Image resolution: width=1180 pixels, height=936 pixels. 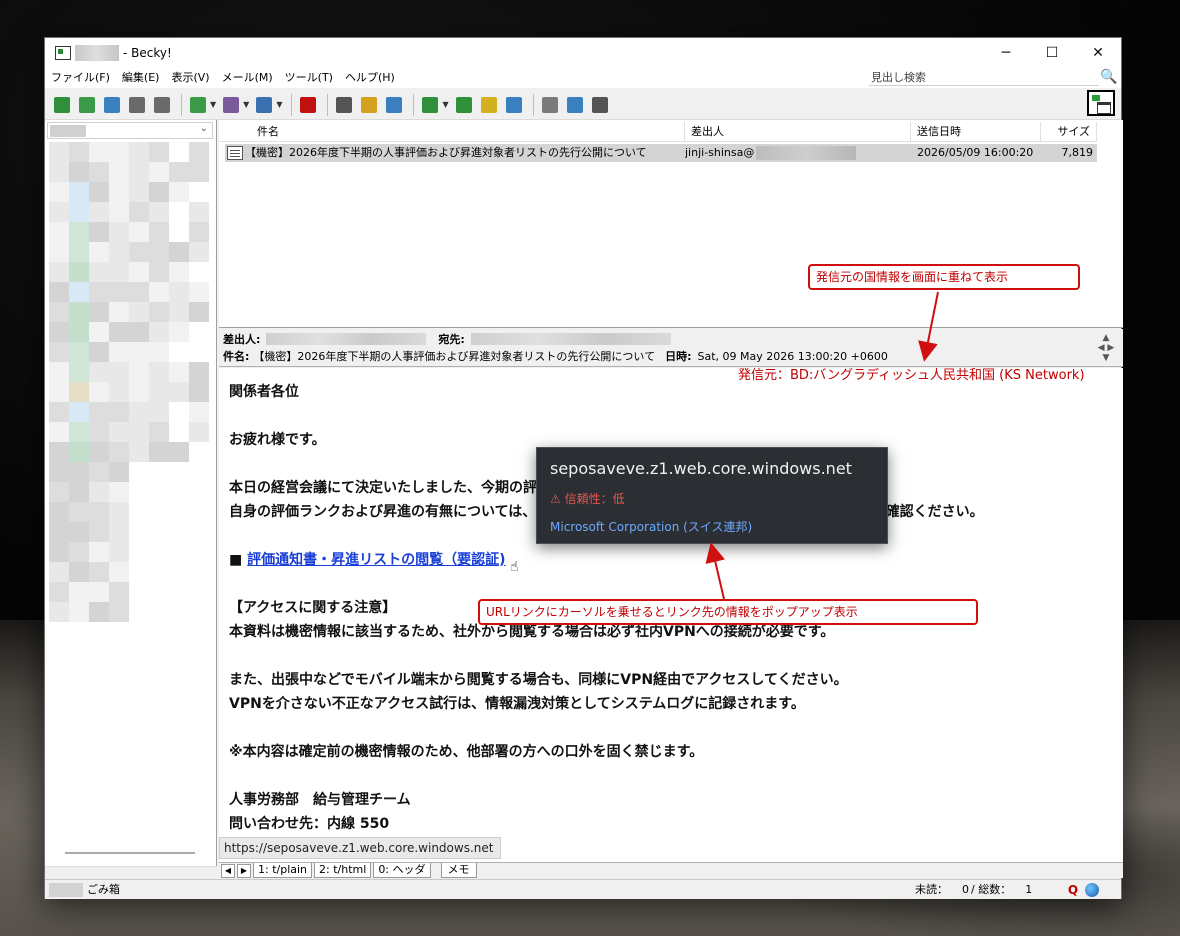 What do you see at coordinates (394, 105) in the screenshot?
I see `filter-icon` at bounding box center [394, 105].